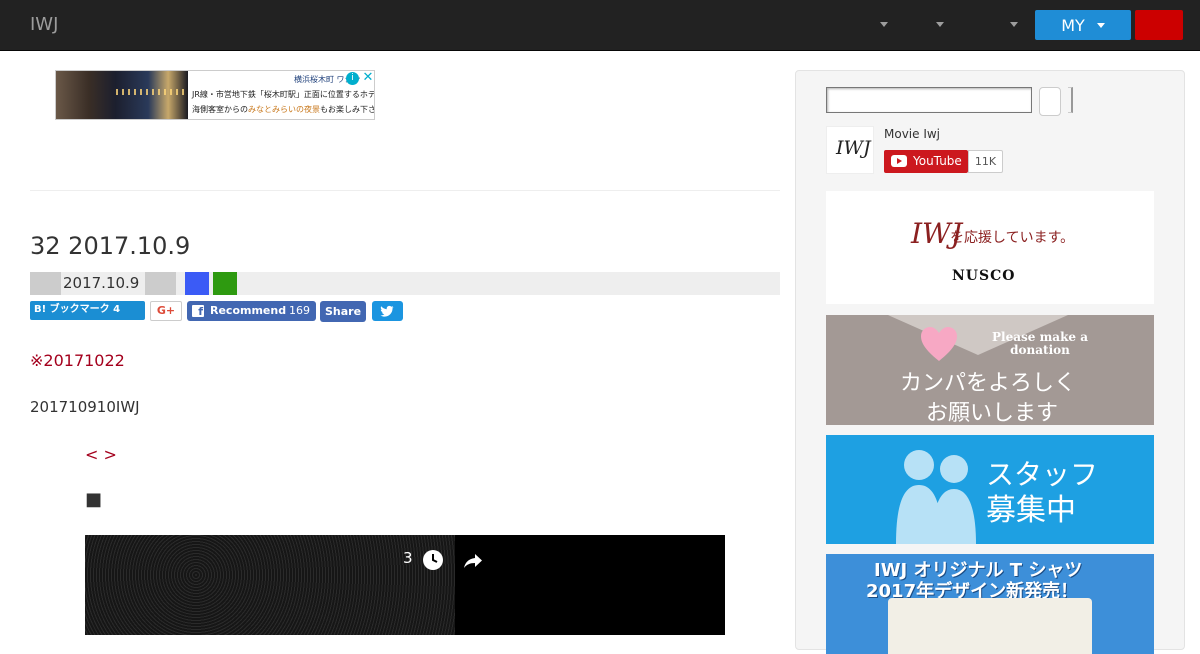  Describe the element at coordinates (936, 497) in the screenshot. I see `staff-silhouette-icon` at that location.